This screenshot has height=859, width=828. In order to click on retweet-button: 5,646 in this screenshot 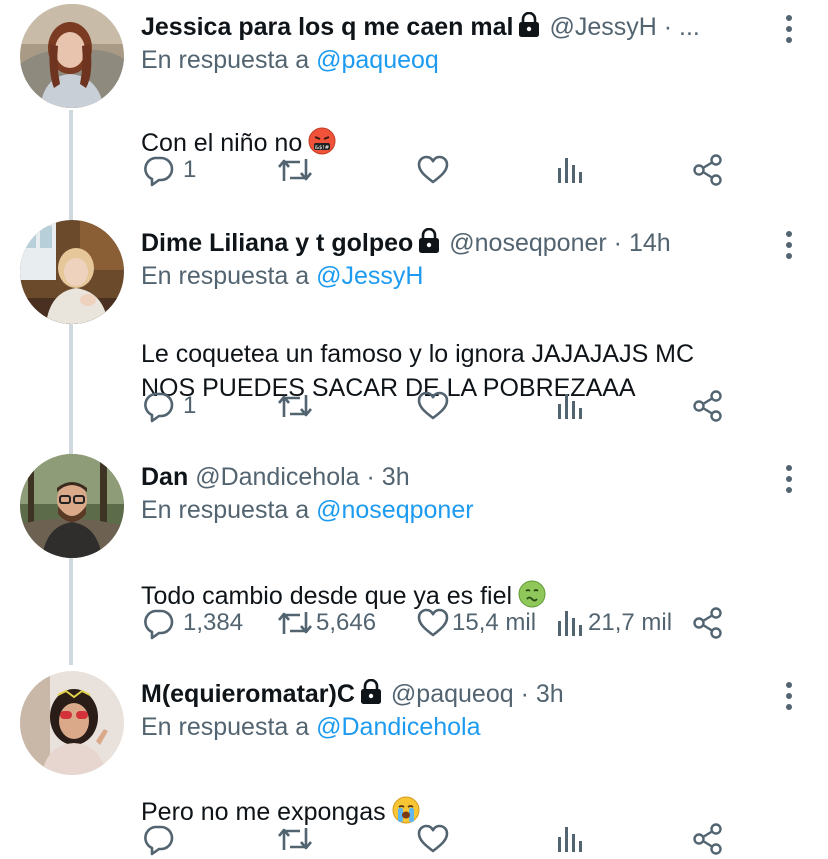, I will do `click(326, 623)`.